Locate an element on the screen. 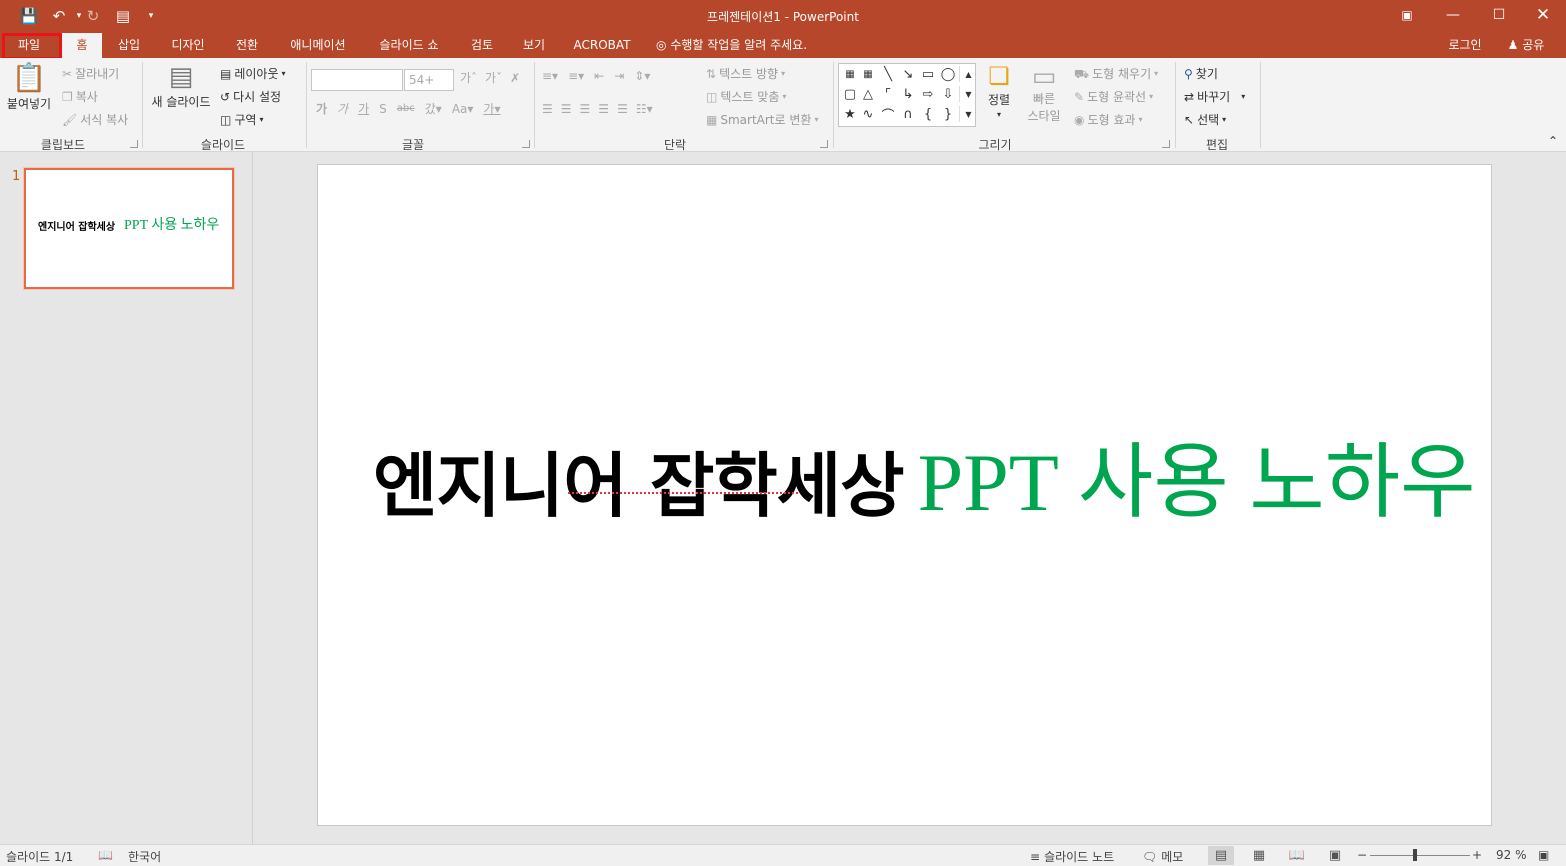 Image resolution: width=1566 pixels, height=866 pixels. cut-button: ✂ 잘라내기 is located at coordinates (90, 73).